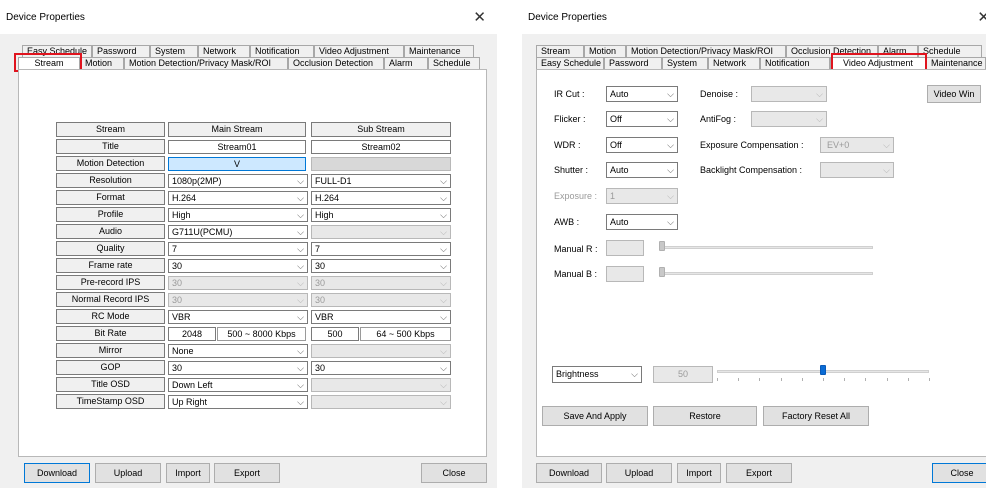  Describe the element at coordinates (381, 147) in the screenshot. I see `sub-title-input: Stream02` at that location.